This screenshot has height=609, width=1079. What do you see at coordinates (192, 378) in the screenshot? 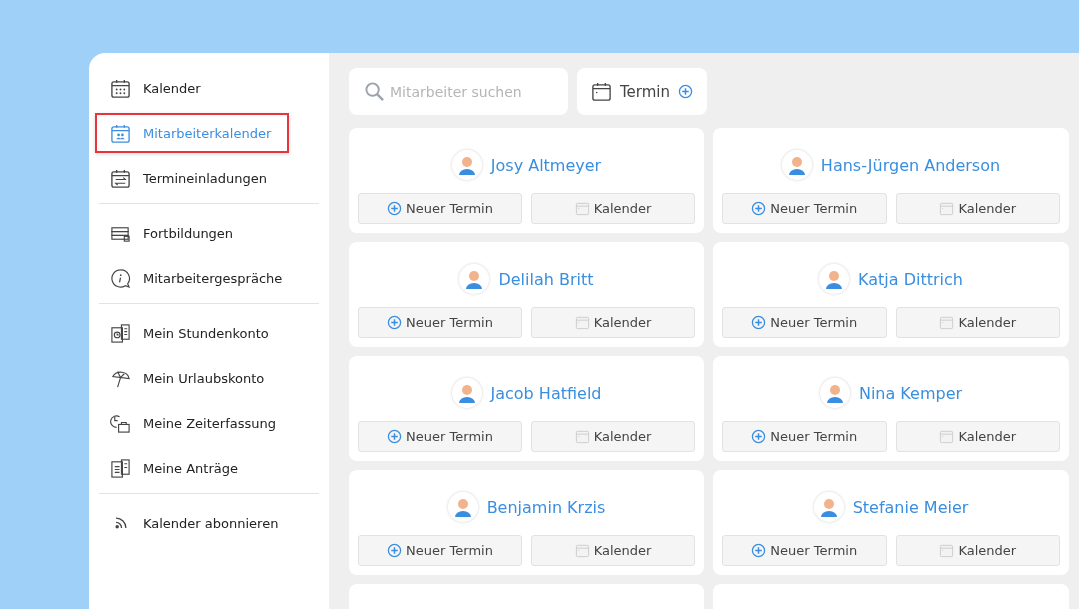
I see `sidebar-item: Mein Urlaubskonto` at bounding box center [192, 378].